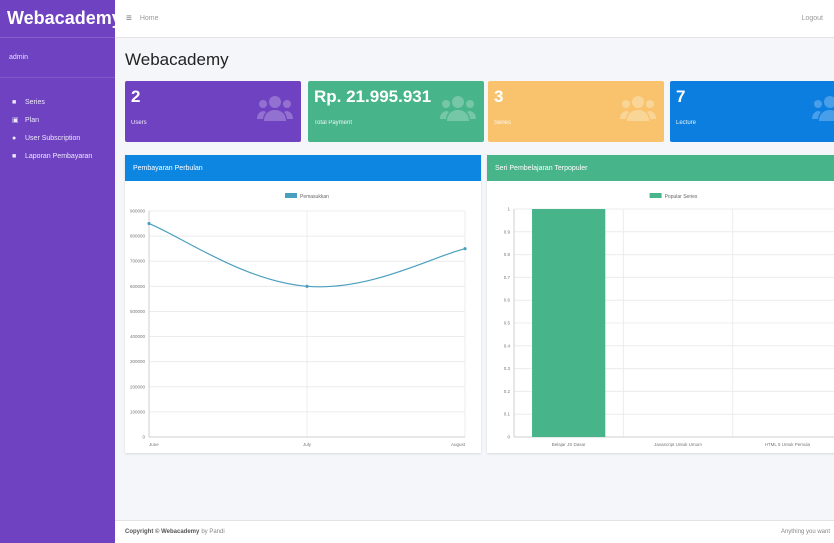 The image size is (834, 543). I want to click on sidebar-item-user-subscription: ● User Subscription, so click(57, 138).